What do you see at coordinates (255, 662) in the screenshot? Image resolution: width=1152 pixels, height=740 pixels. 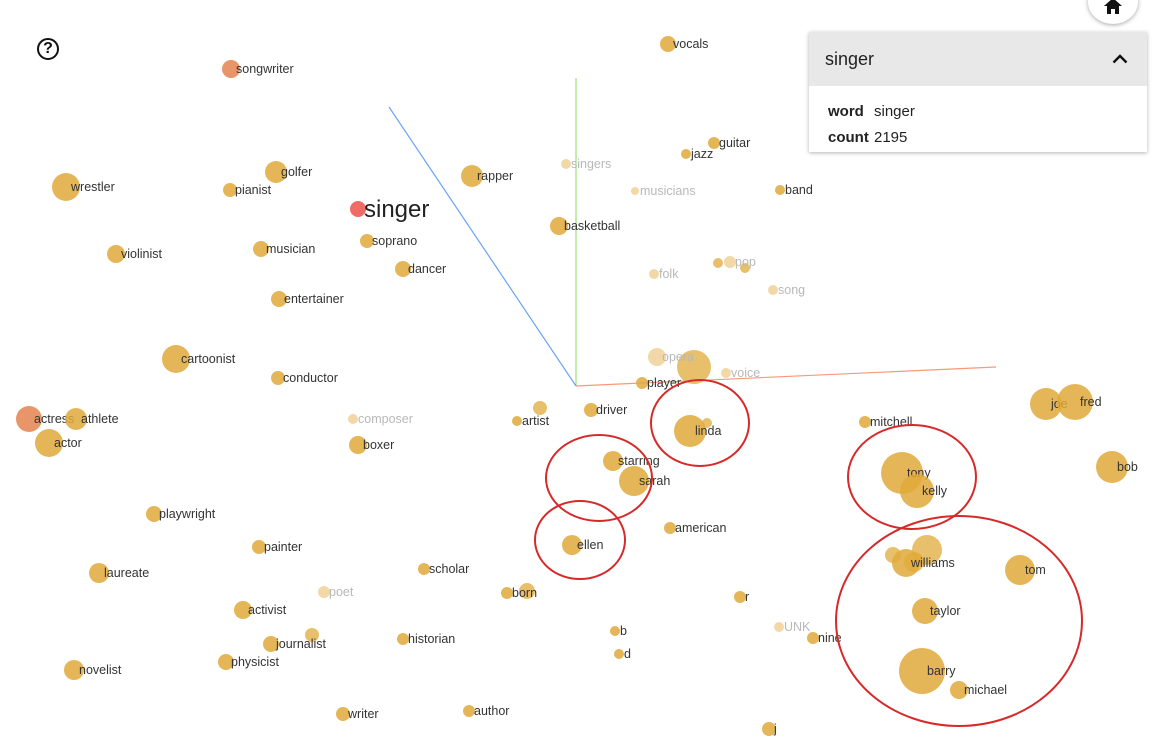 I see `point-label: physicist` at bounding box center [255, 662].